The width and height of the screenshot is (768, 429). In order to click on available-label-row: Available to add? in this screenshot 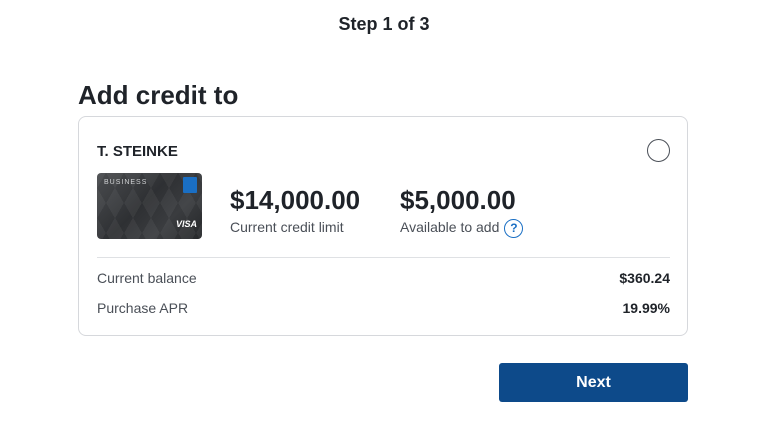, I will do `click(462, 228)`.